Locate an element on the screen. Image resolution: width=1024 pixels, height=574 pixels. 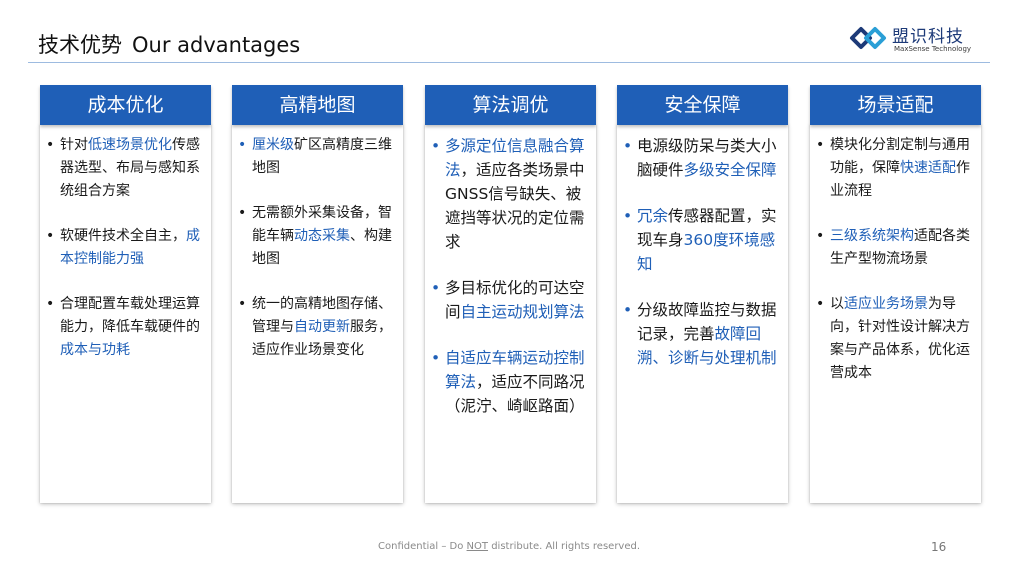
column-header: 高精地图 is located at coordinates (317, 105).